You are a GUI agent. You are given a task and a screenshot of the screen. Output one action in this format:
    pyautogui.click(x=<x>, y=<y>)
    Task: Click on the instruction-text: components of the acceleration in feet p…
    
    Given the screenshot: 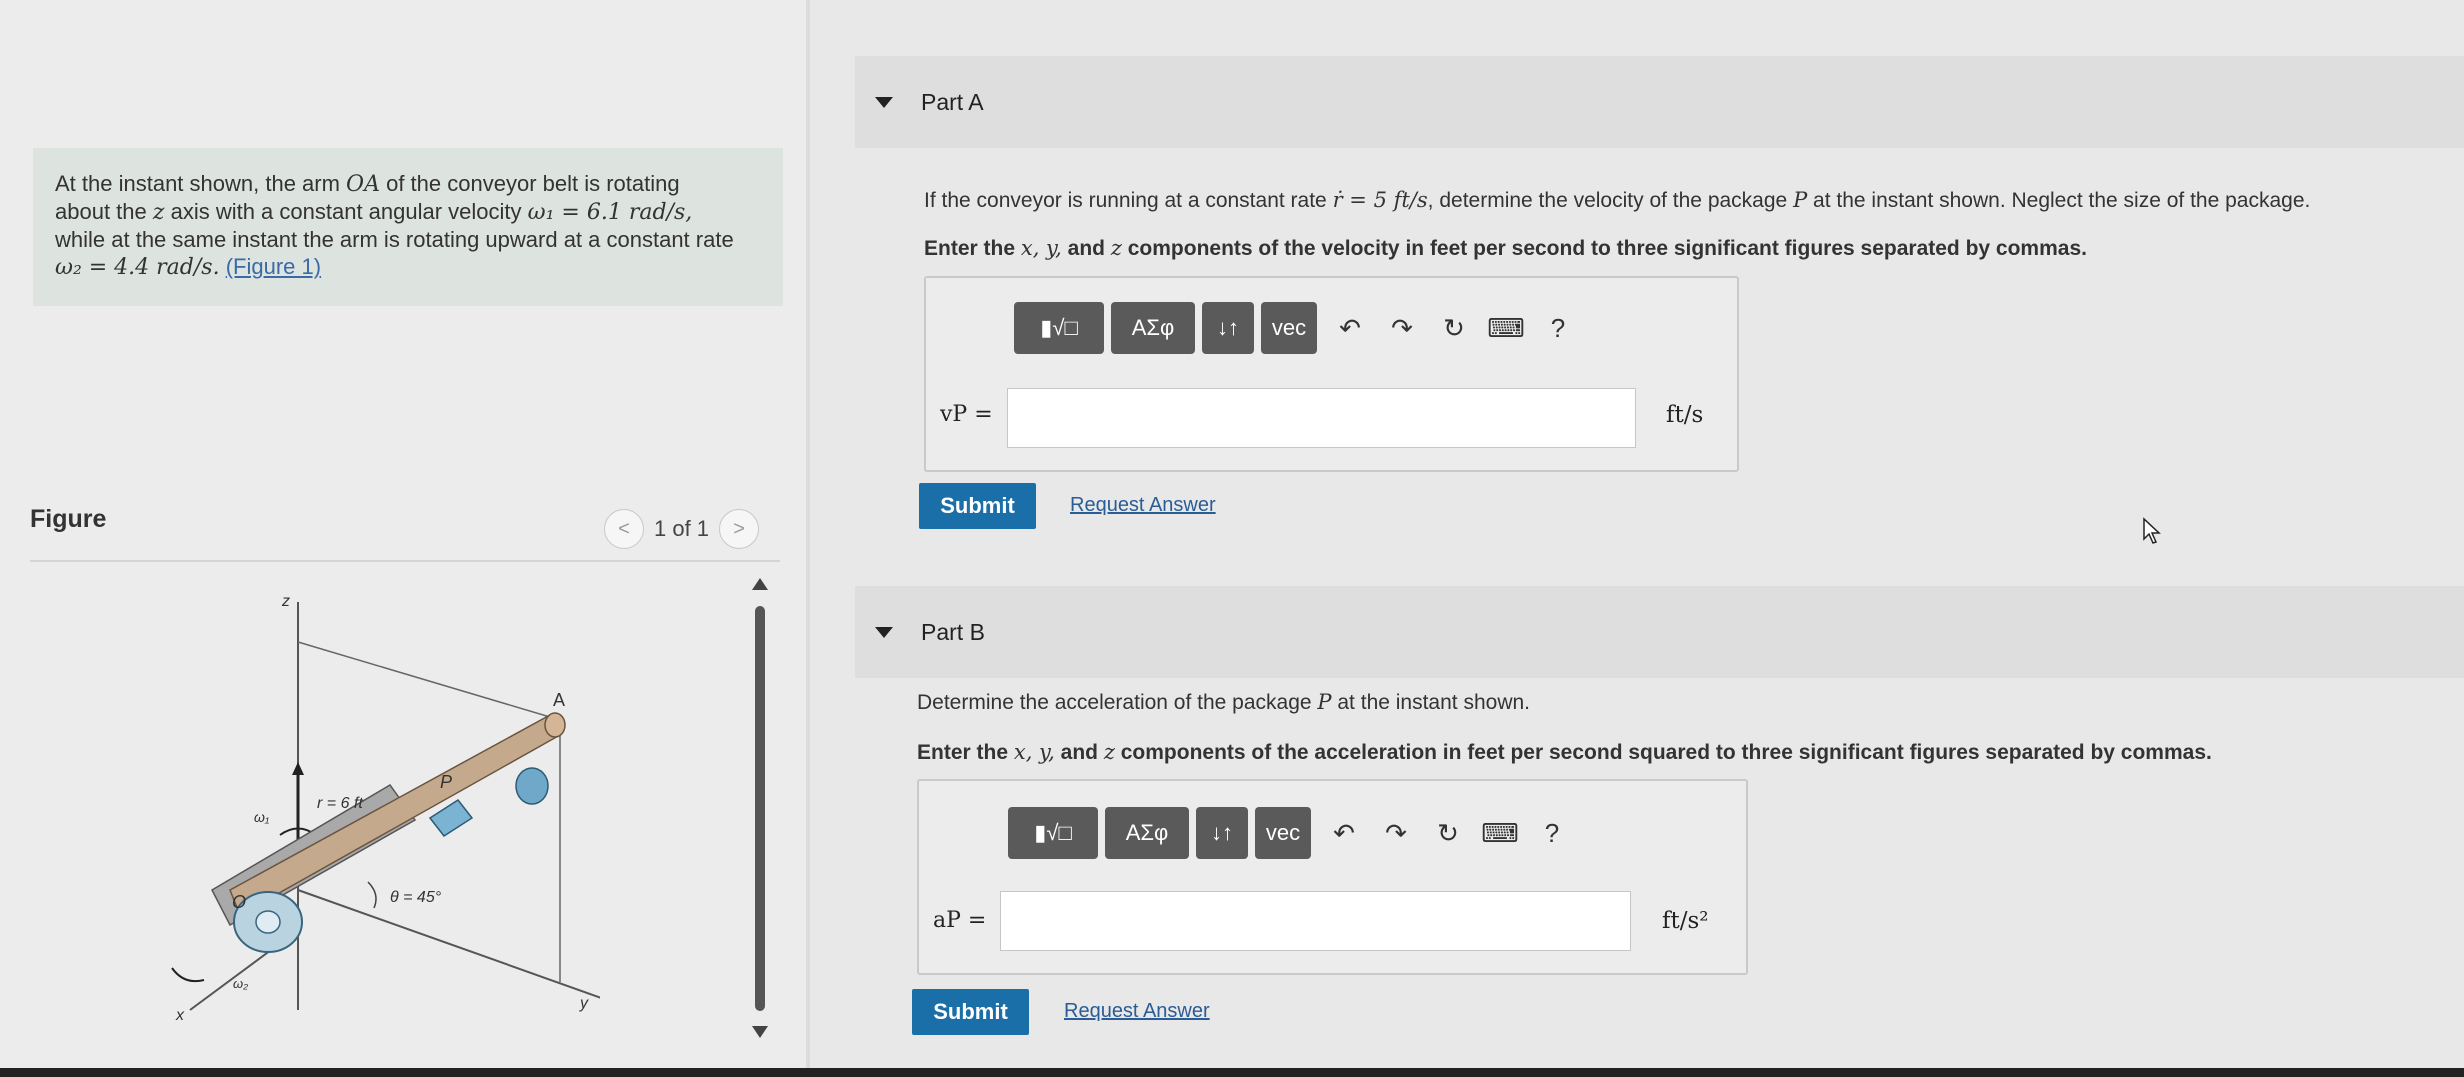 What is the action you would take?
    pyautogui.click(x=1663, y=752)
    